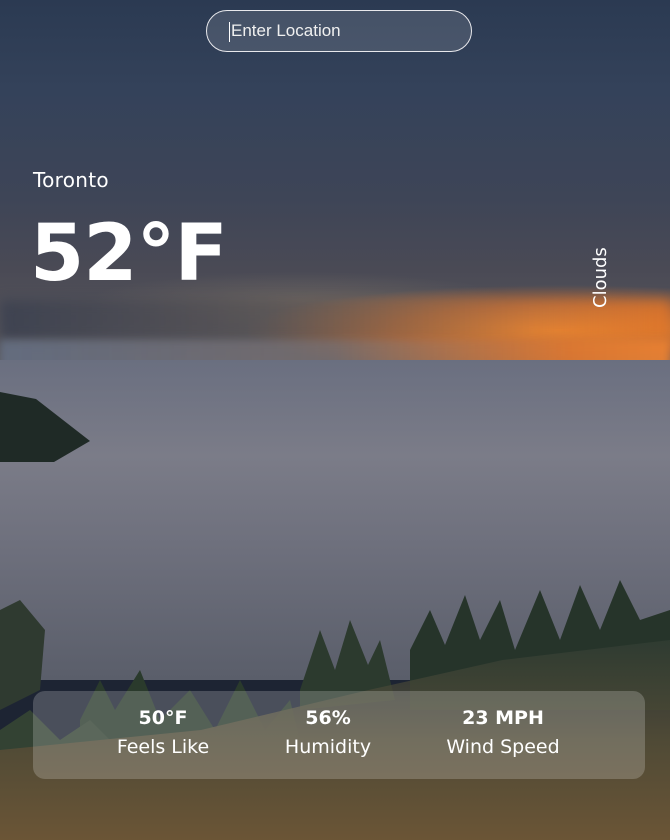 The image size is (670, 840). Describe the element at coordinates (229, 32) in the screenshot. I see `text-cursor` at that location.